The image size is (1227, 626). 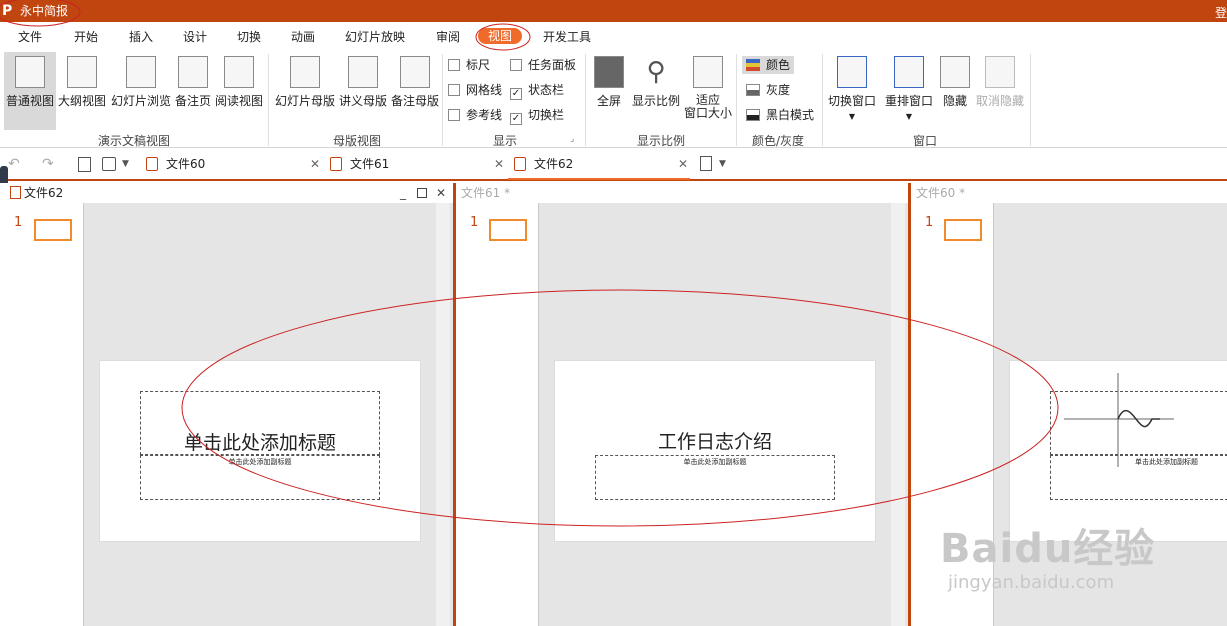 I want to click on black-white-label: 黑白模式, so click(x=790, y=115).